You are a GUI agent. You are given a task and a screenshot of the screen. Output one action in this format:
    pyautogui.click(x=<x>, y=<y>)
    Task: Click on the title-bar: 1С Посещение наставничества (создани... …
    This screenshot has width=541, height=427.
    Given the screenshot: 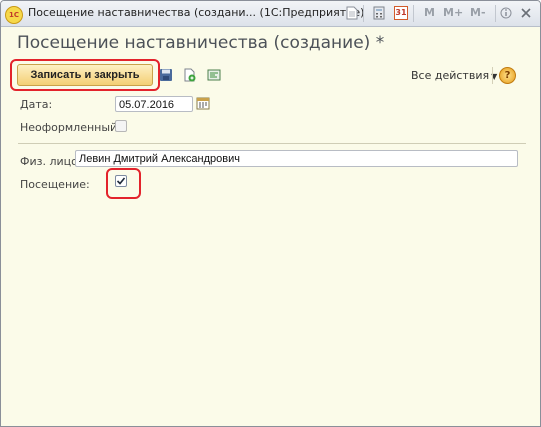 What is the action you would take?
    pyautogui.click(x=270, y=14)
    